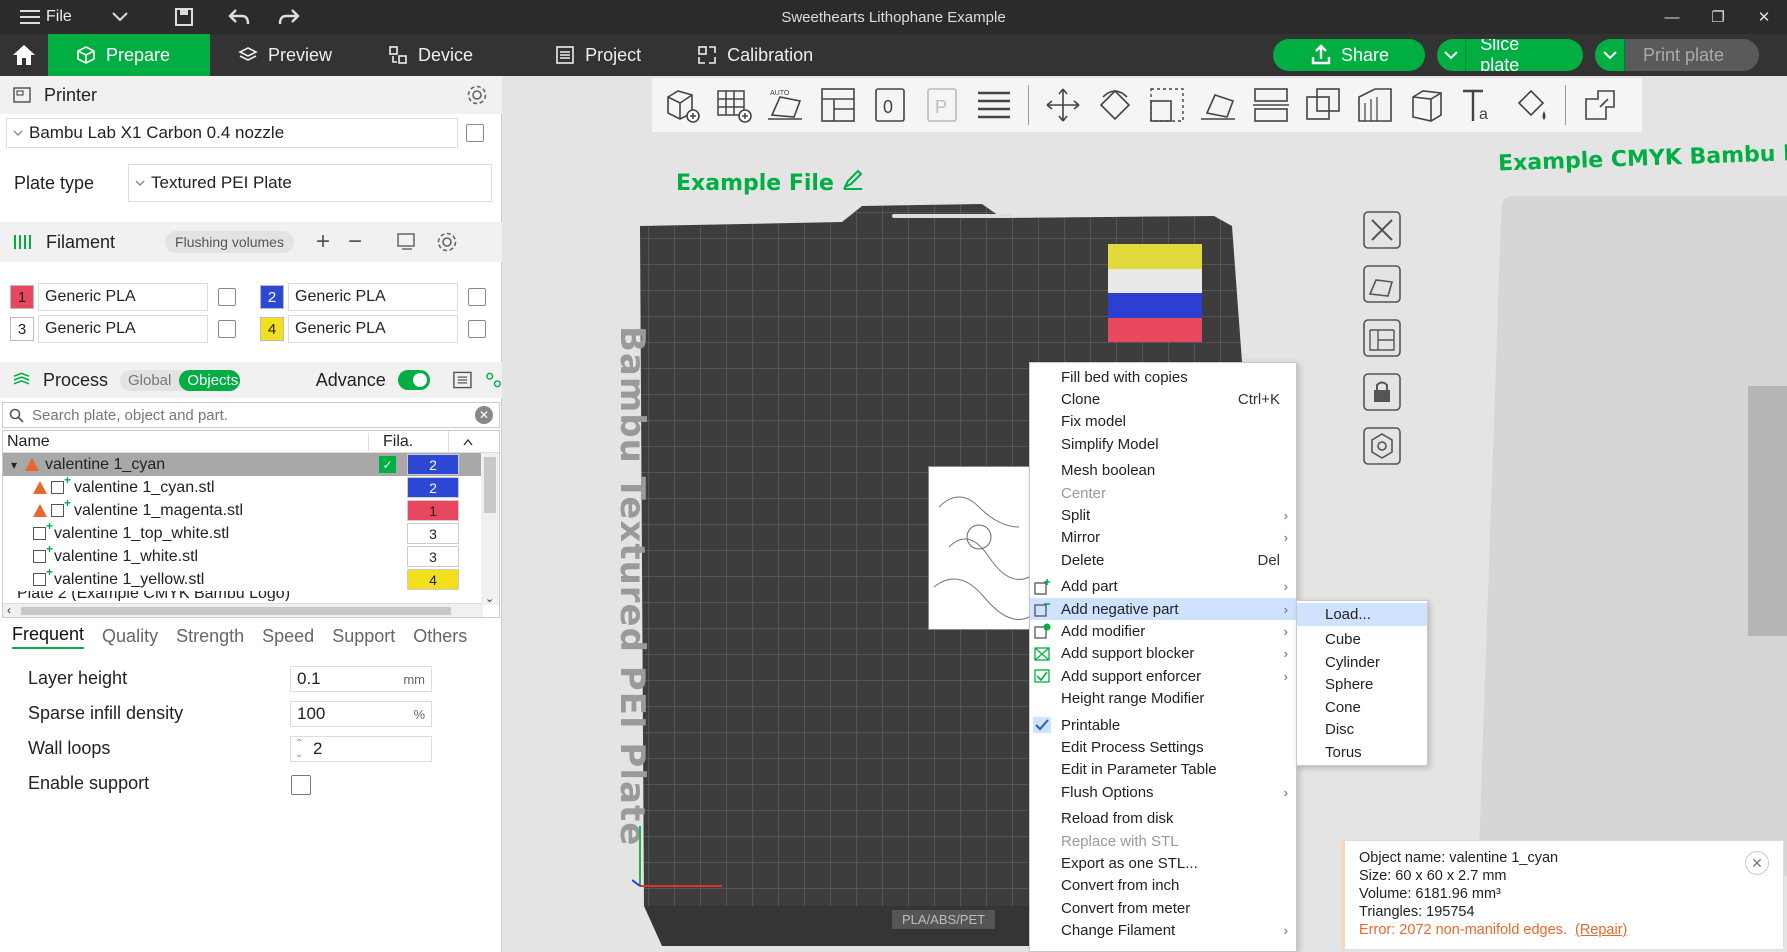  Describe the element at coordinates (1382, 392) in the screenshot. I see `lock-icon` at that location.